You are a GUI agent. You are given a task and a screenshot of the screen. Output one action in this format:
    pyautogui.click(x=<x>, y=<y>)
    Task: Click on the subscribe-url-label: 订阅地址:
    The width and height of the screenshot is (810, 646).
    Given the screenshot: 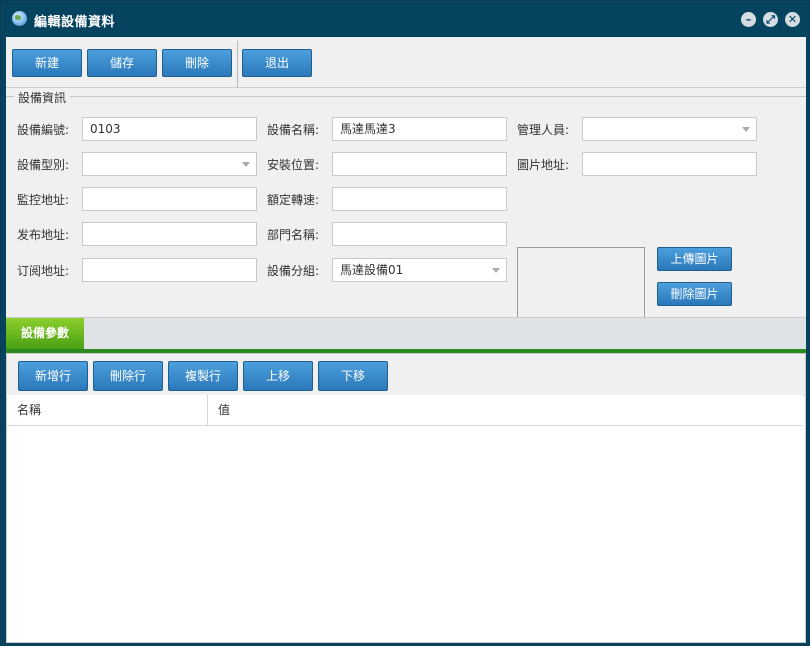 What is the action you would take?
    pyautogui.click(x=43, y=271)
    